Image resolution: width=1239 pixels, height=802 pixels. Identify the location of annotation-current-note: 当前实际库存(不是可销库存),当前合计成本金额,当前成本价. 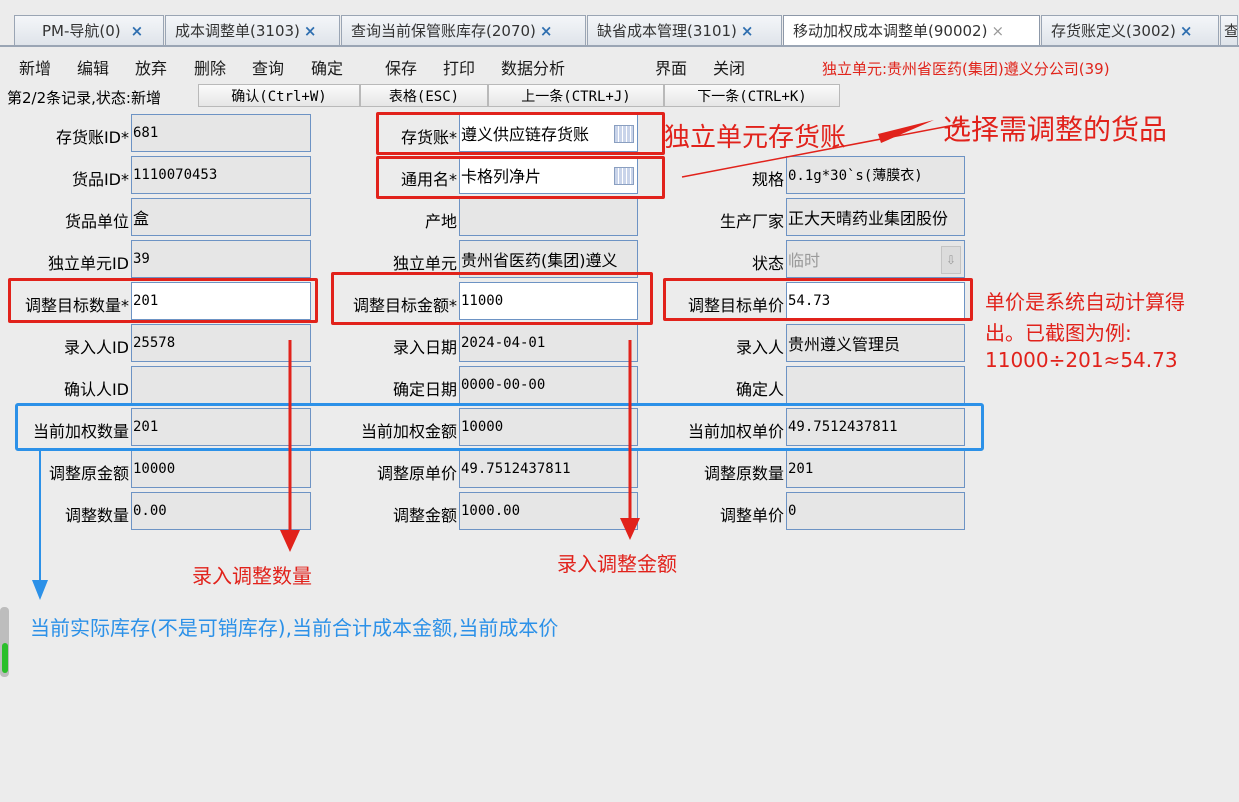
(294, 628).